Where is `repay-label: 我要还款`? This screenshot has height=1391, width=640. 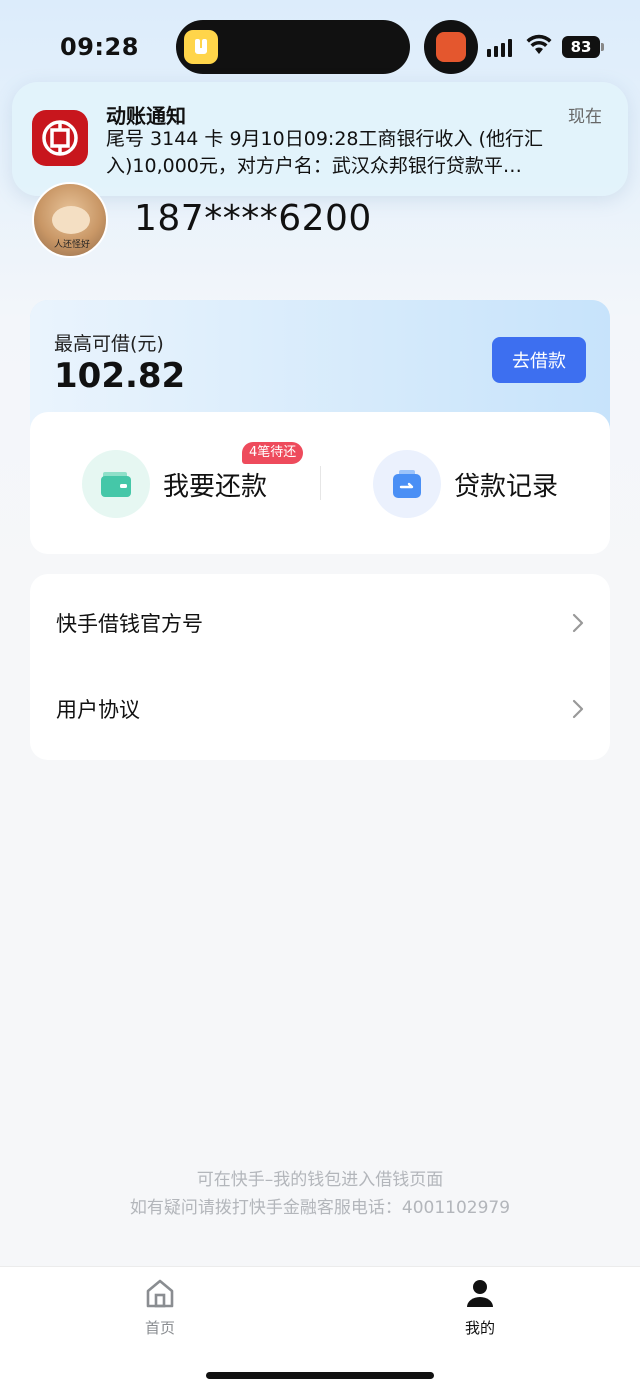 repay-label: 我要还款 is located at coordinates (215, 486).